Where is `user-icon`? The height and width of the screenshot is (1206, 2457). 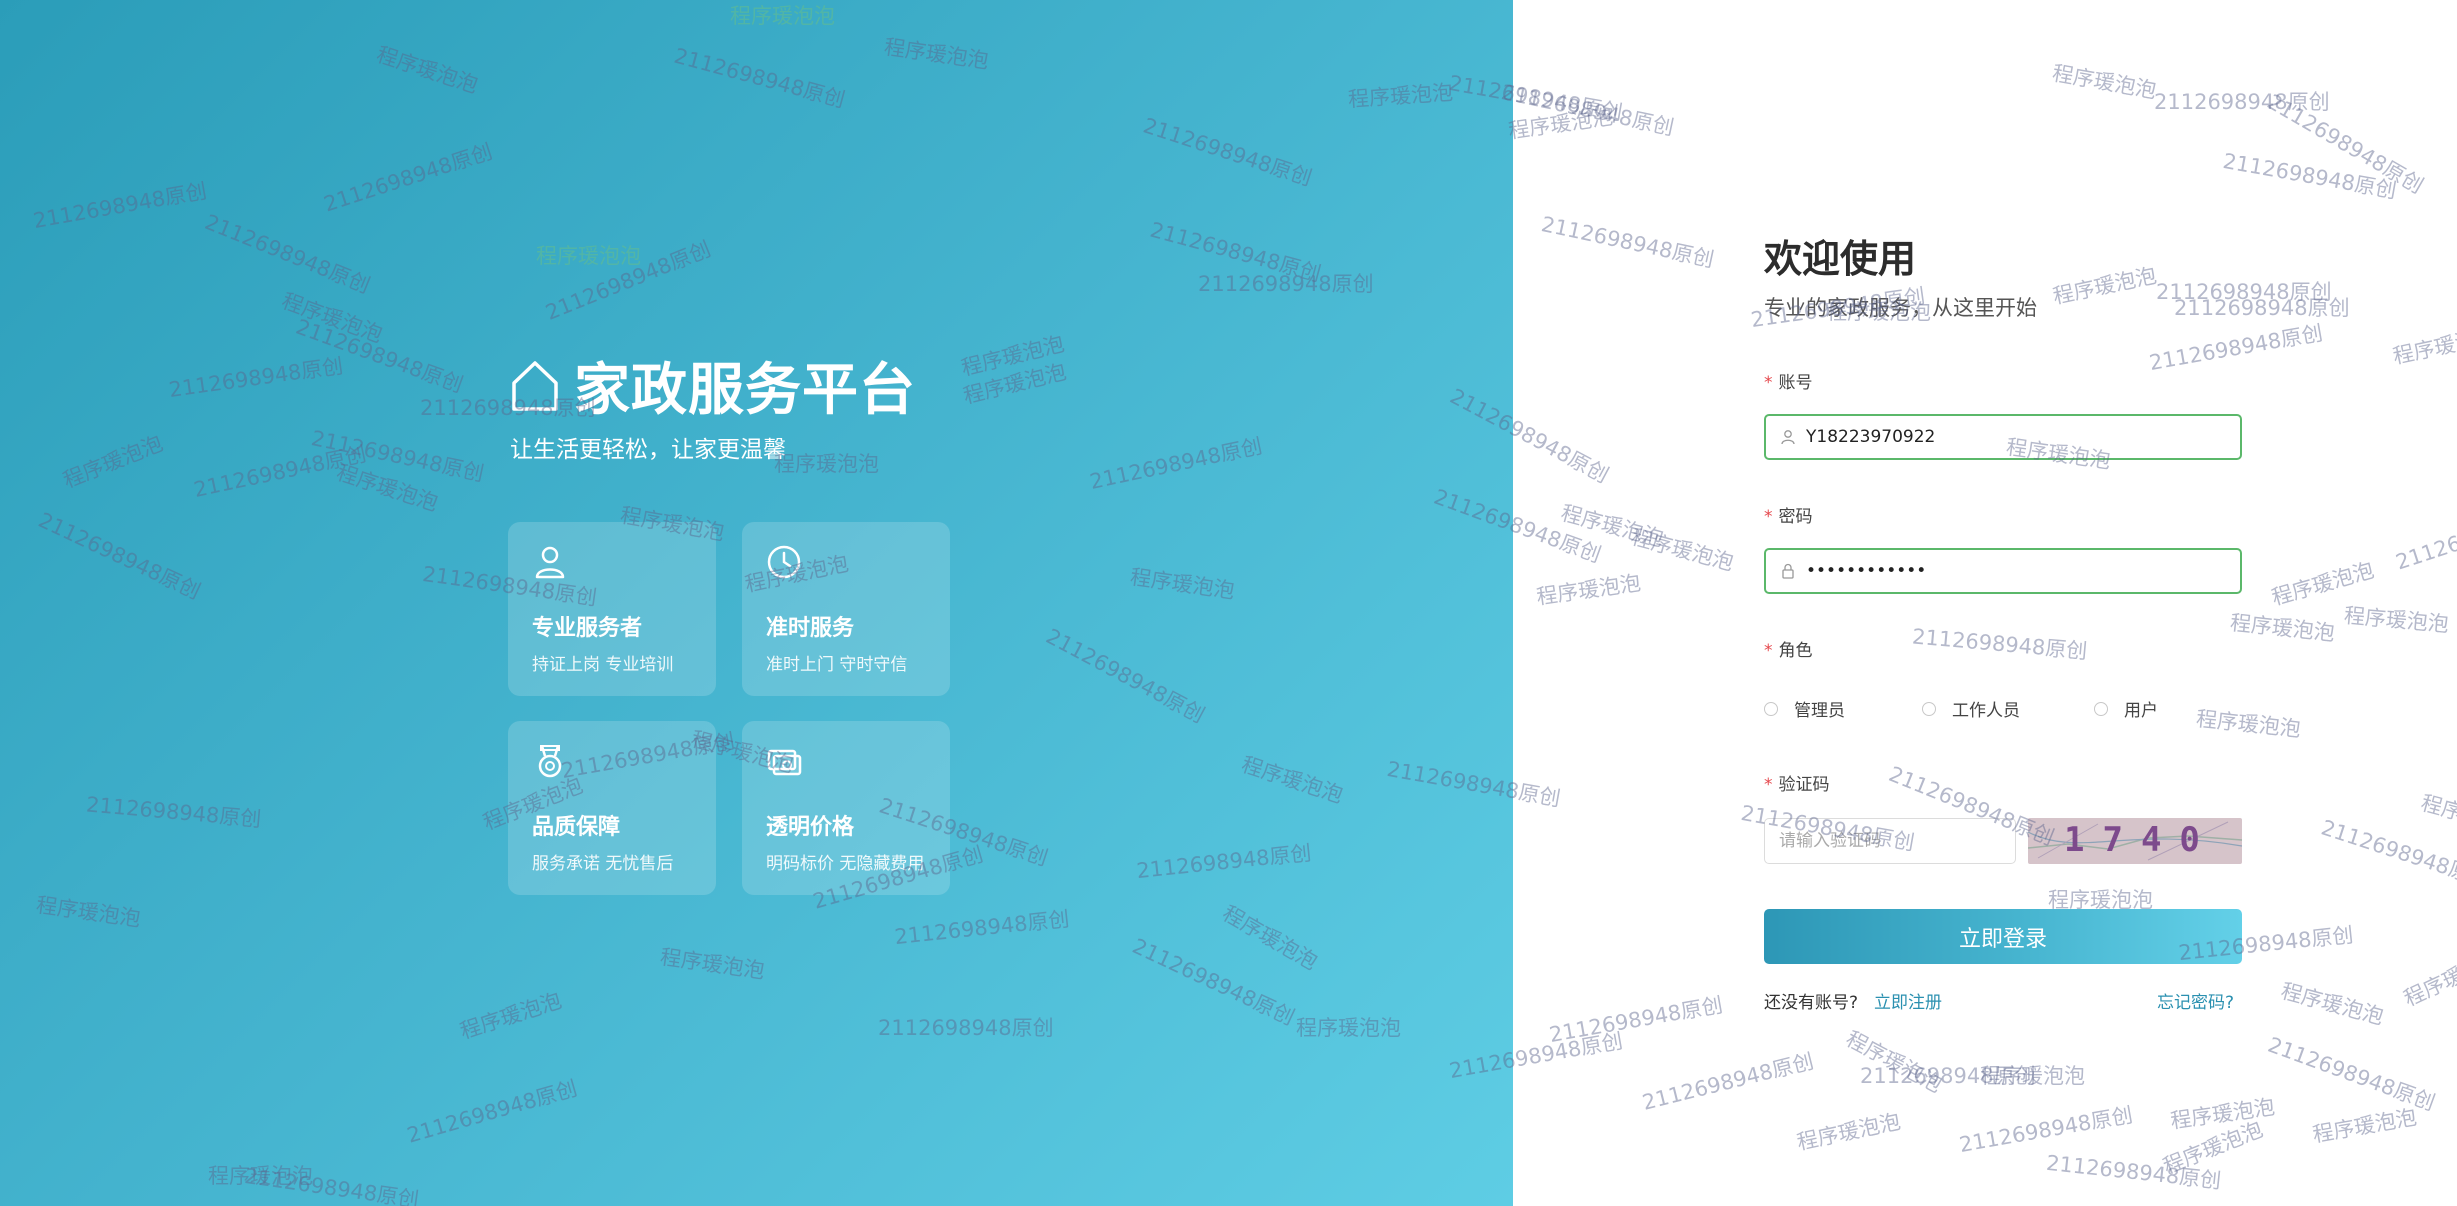
user-icon is located at coordinates (1788, 437).